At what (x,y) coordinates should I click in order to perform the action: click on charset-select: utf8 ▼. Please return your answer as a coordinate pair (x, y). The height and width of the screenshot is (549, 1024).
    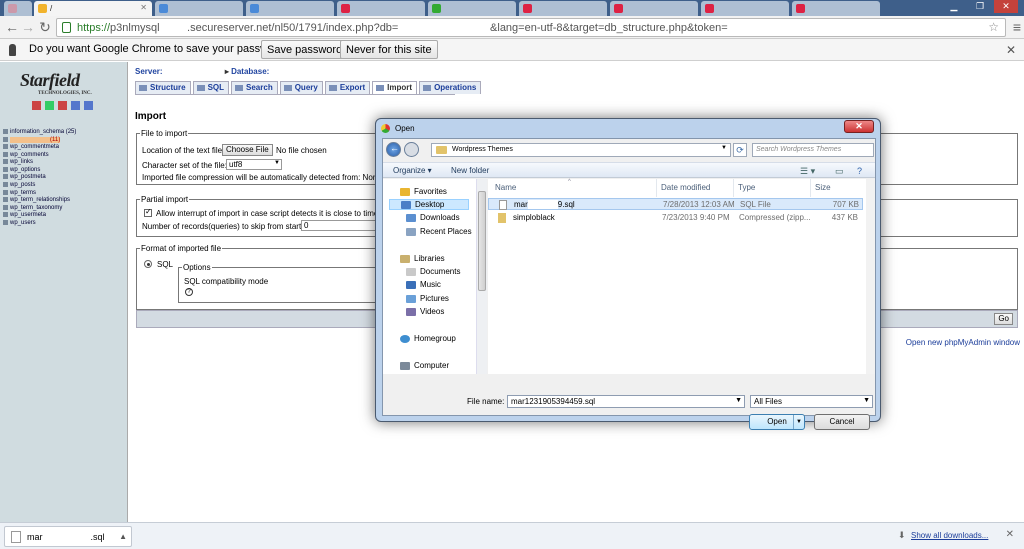
    Looking at the image, I should click on (254, 164).